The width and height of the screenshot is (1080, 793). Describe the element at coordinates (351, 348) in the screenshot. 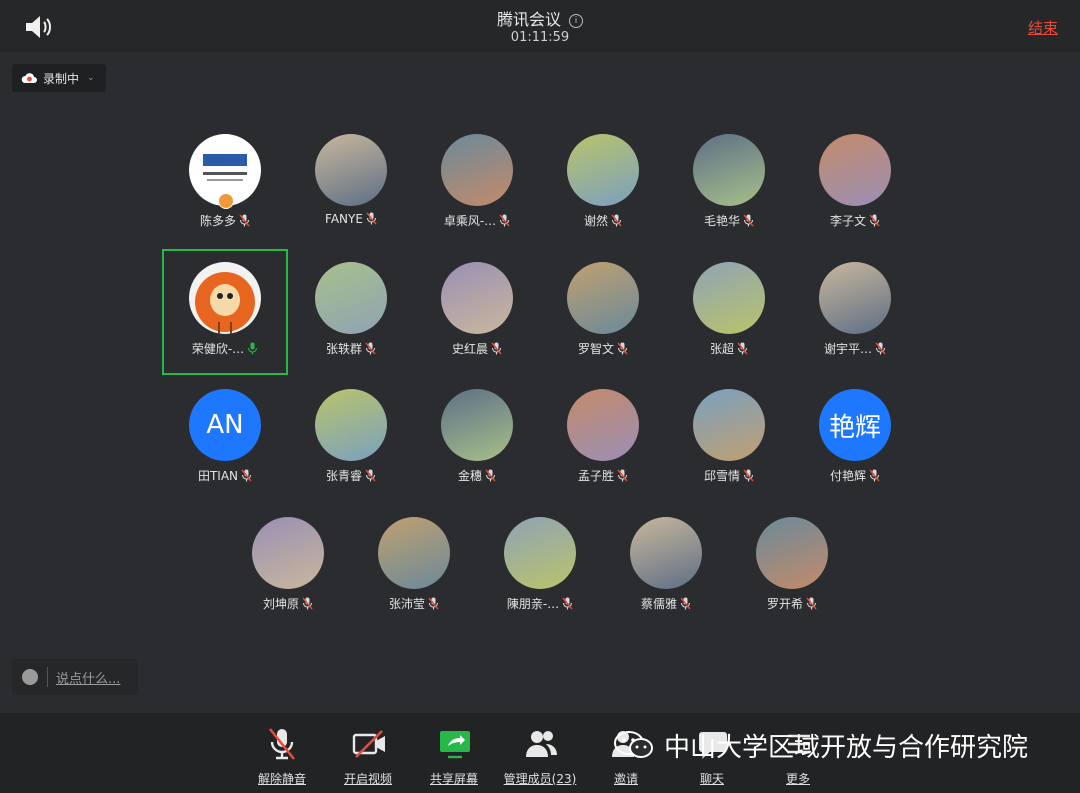

I see `participant-name-row: 张轶群` at that location.